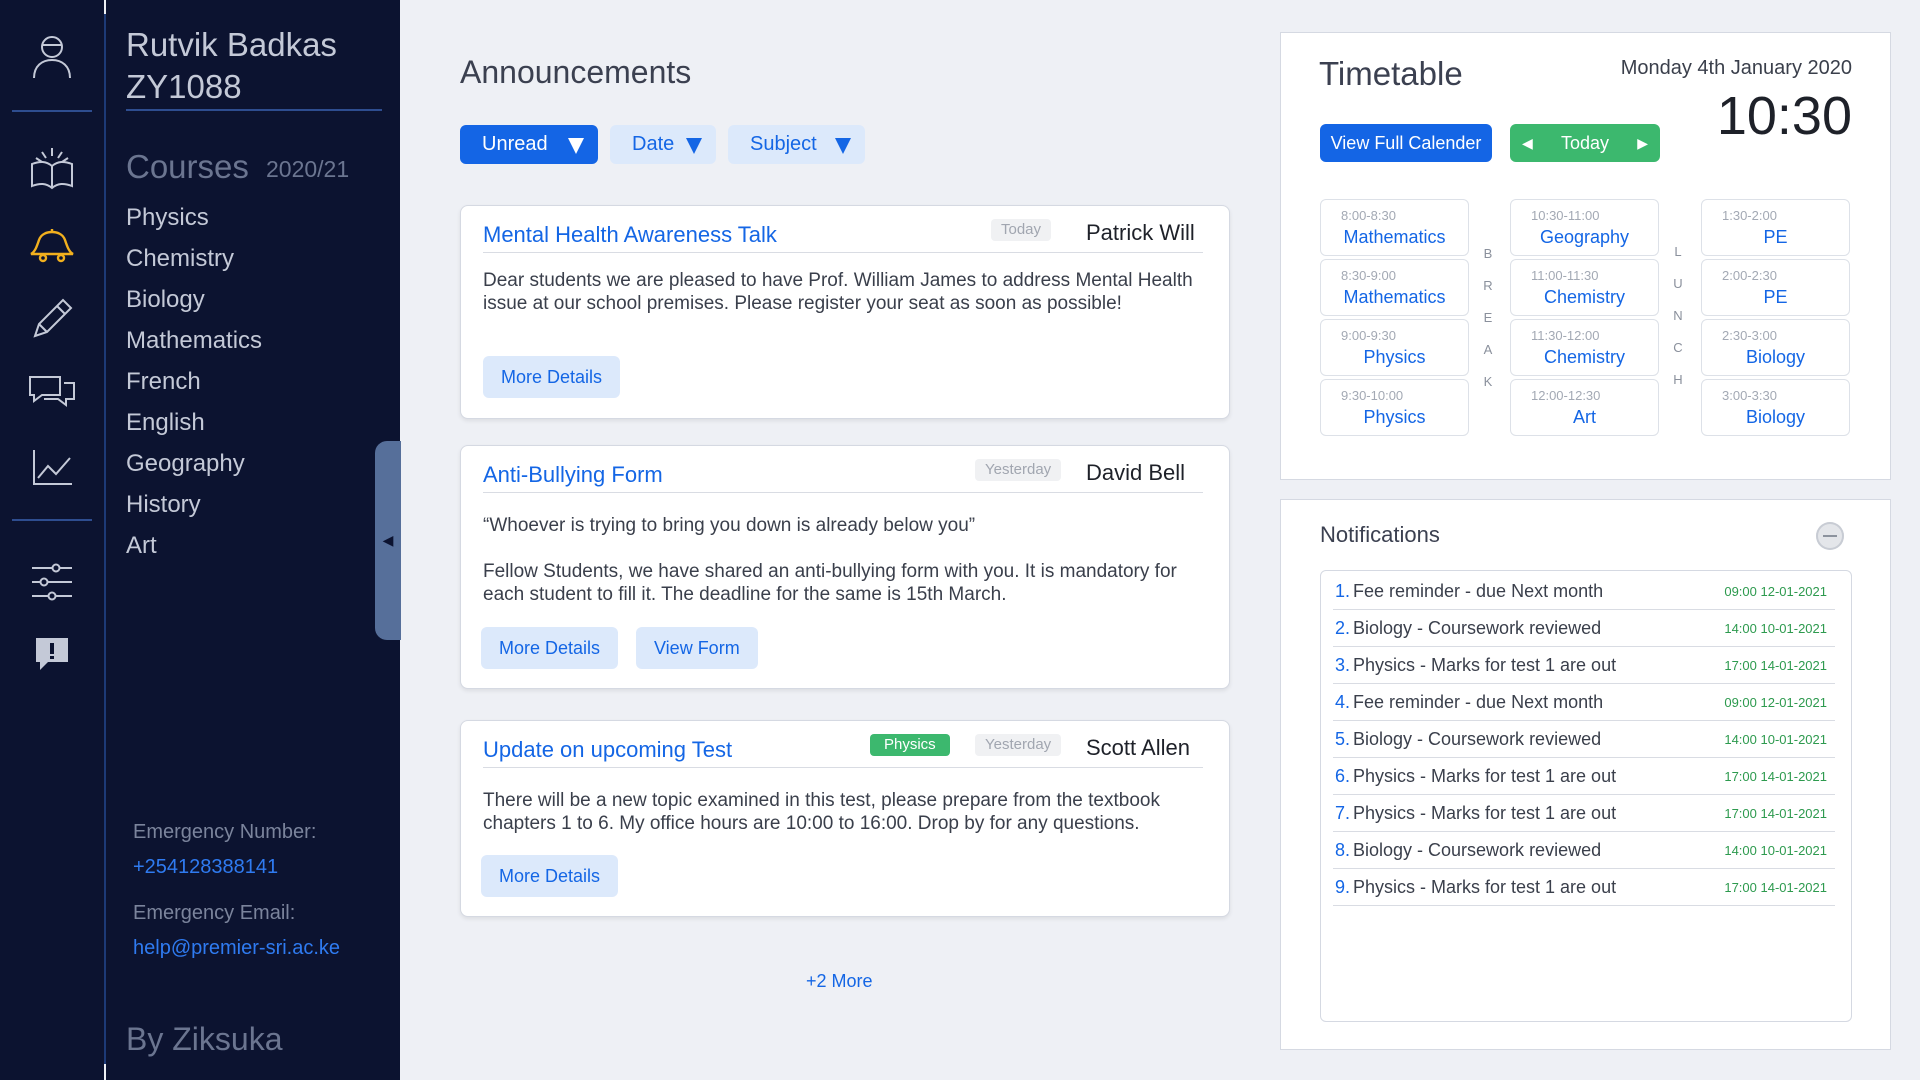 This screenshot has height=1080, width=1920. Describe the element at coordinates (1678, 315) in the screenshot. I see `lunch-letter: N` at that location.